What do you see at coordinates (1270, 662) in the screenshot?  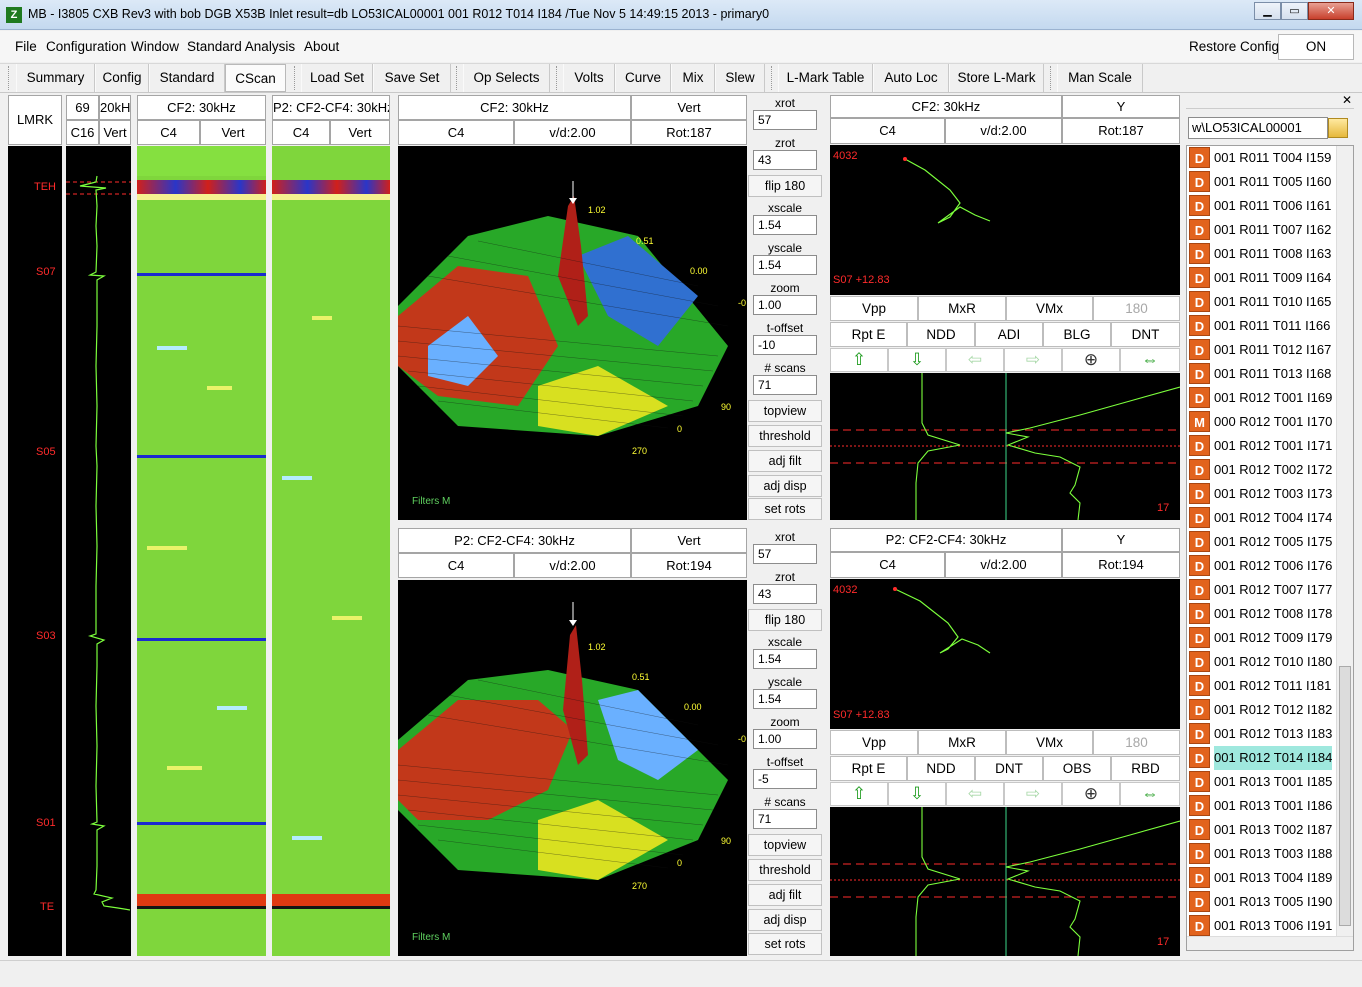 I see `file-list-item: D 001 R012 T010 I180` at bounding box center [1270, 662].